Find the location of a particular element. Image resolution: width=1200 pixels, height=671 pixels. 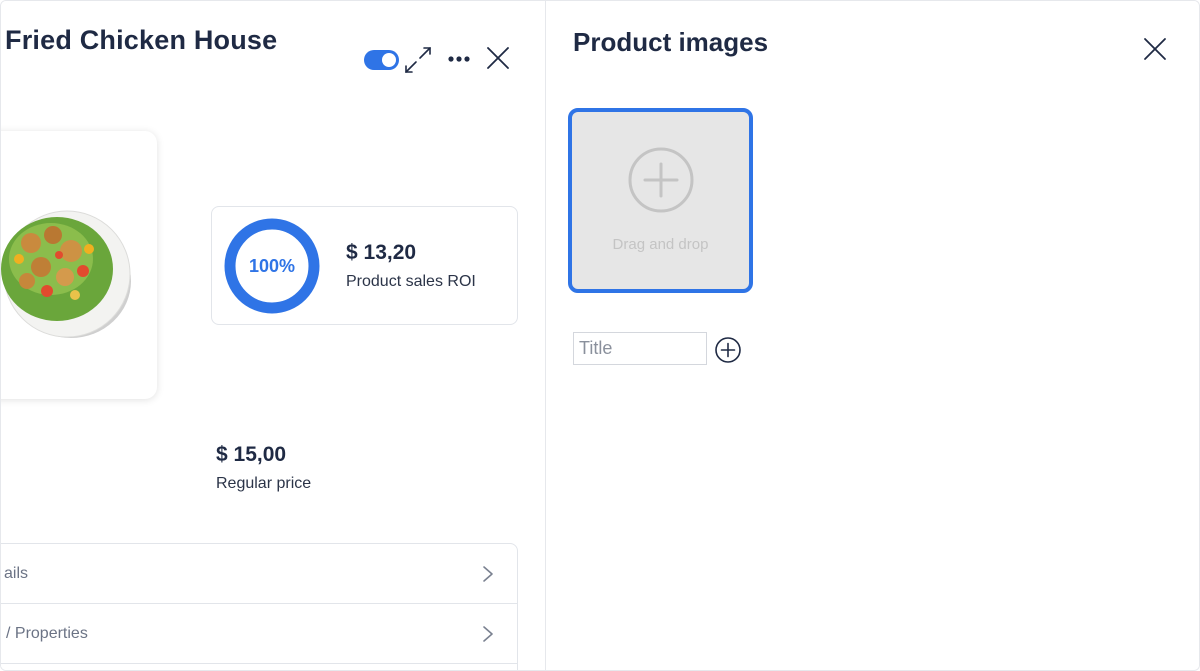

image-dropzone: Drag and drop is located at coordinates (660, 200).